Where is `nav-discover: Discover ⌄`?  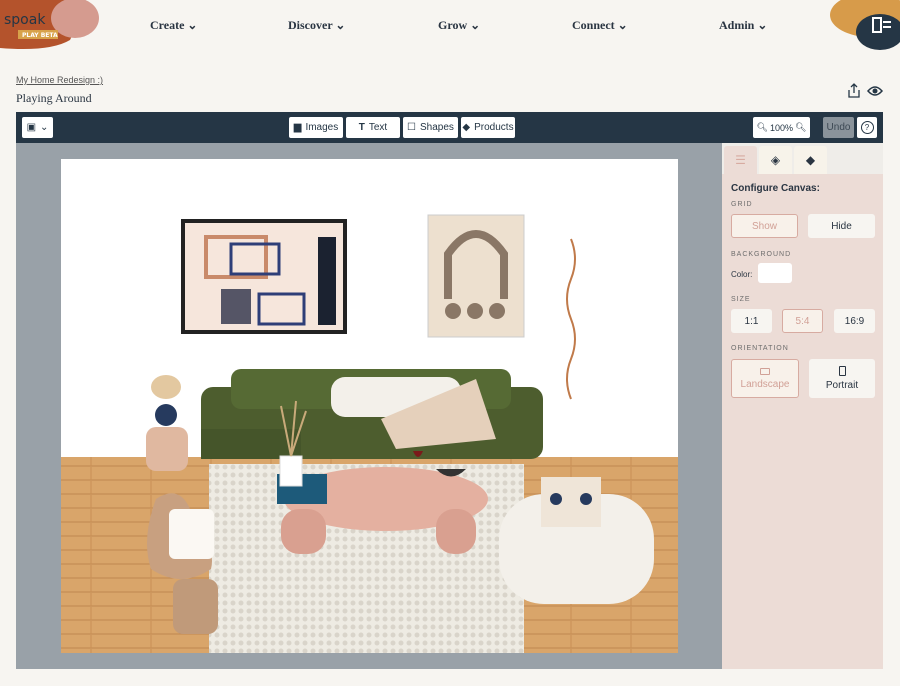
nav-discover: Discover ⌄ is located at coordinates (317, 25).